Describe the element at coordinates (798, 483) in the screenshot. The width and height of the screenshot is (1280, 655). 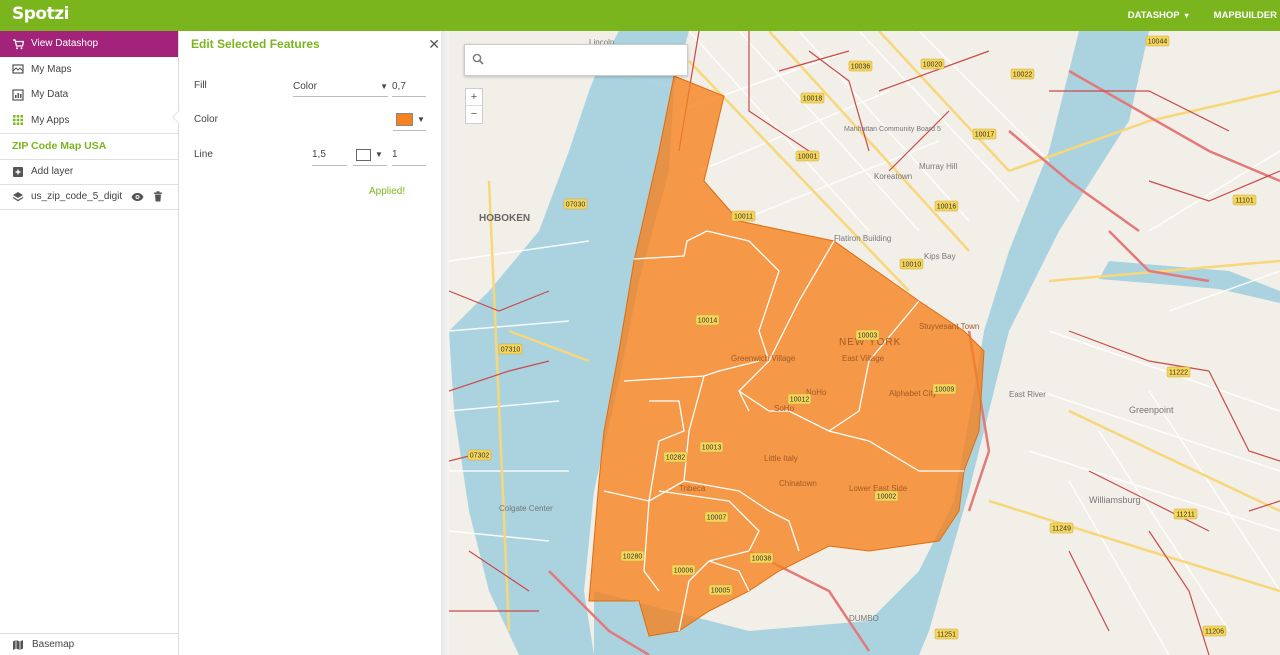
I see `place-label: Chinatown` at that location.